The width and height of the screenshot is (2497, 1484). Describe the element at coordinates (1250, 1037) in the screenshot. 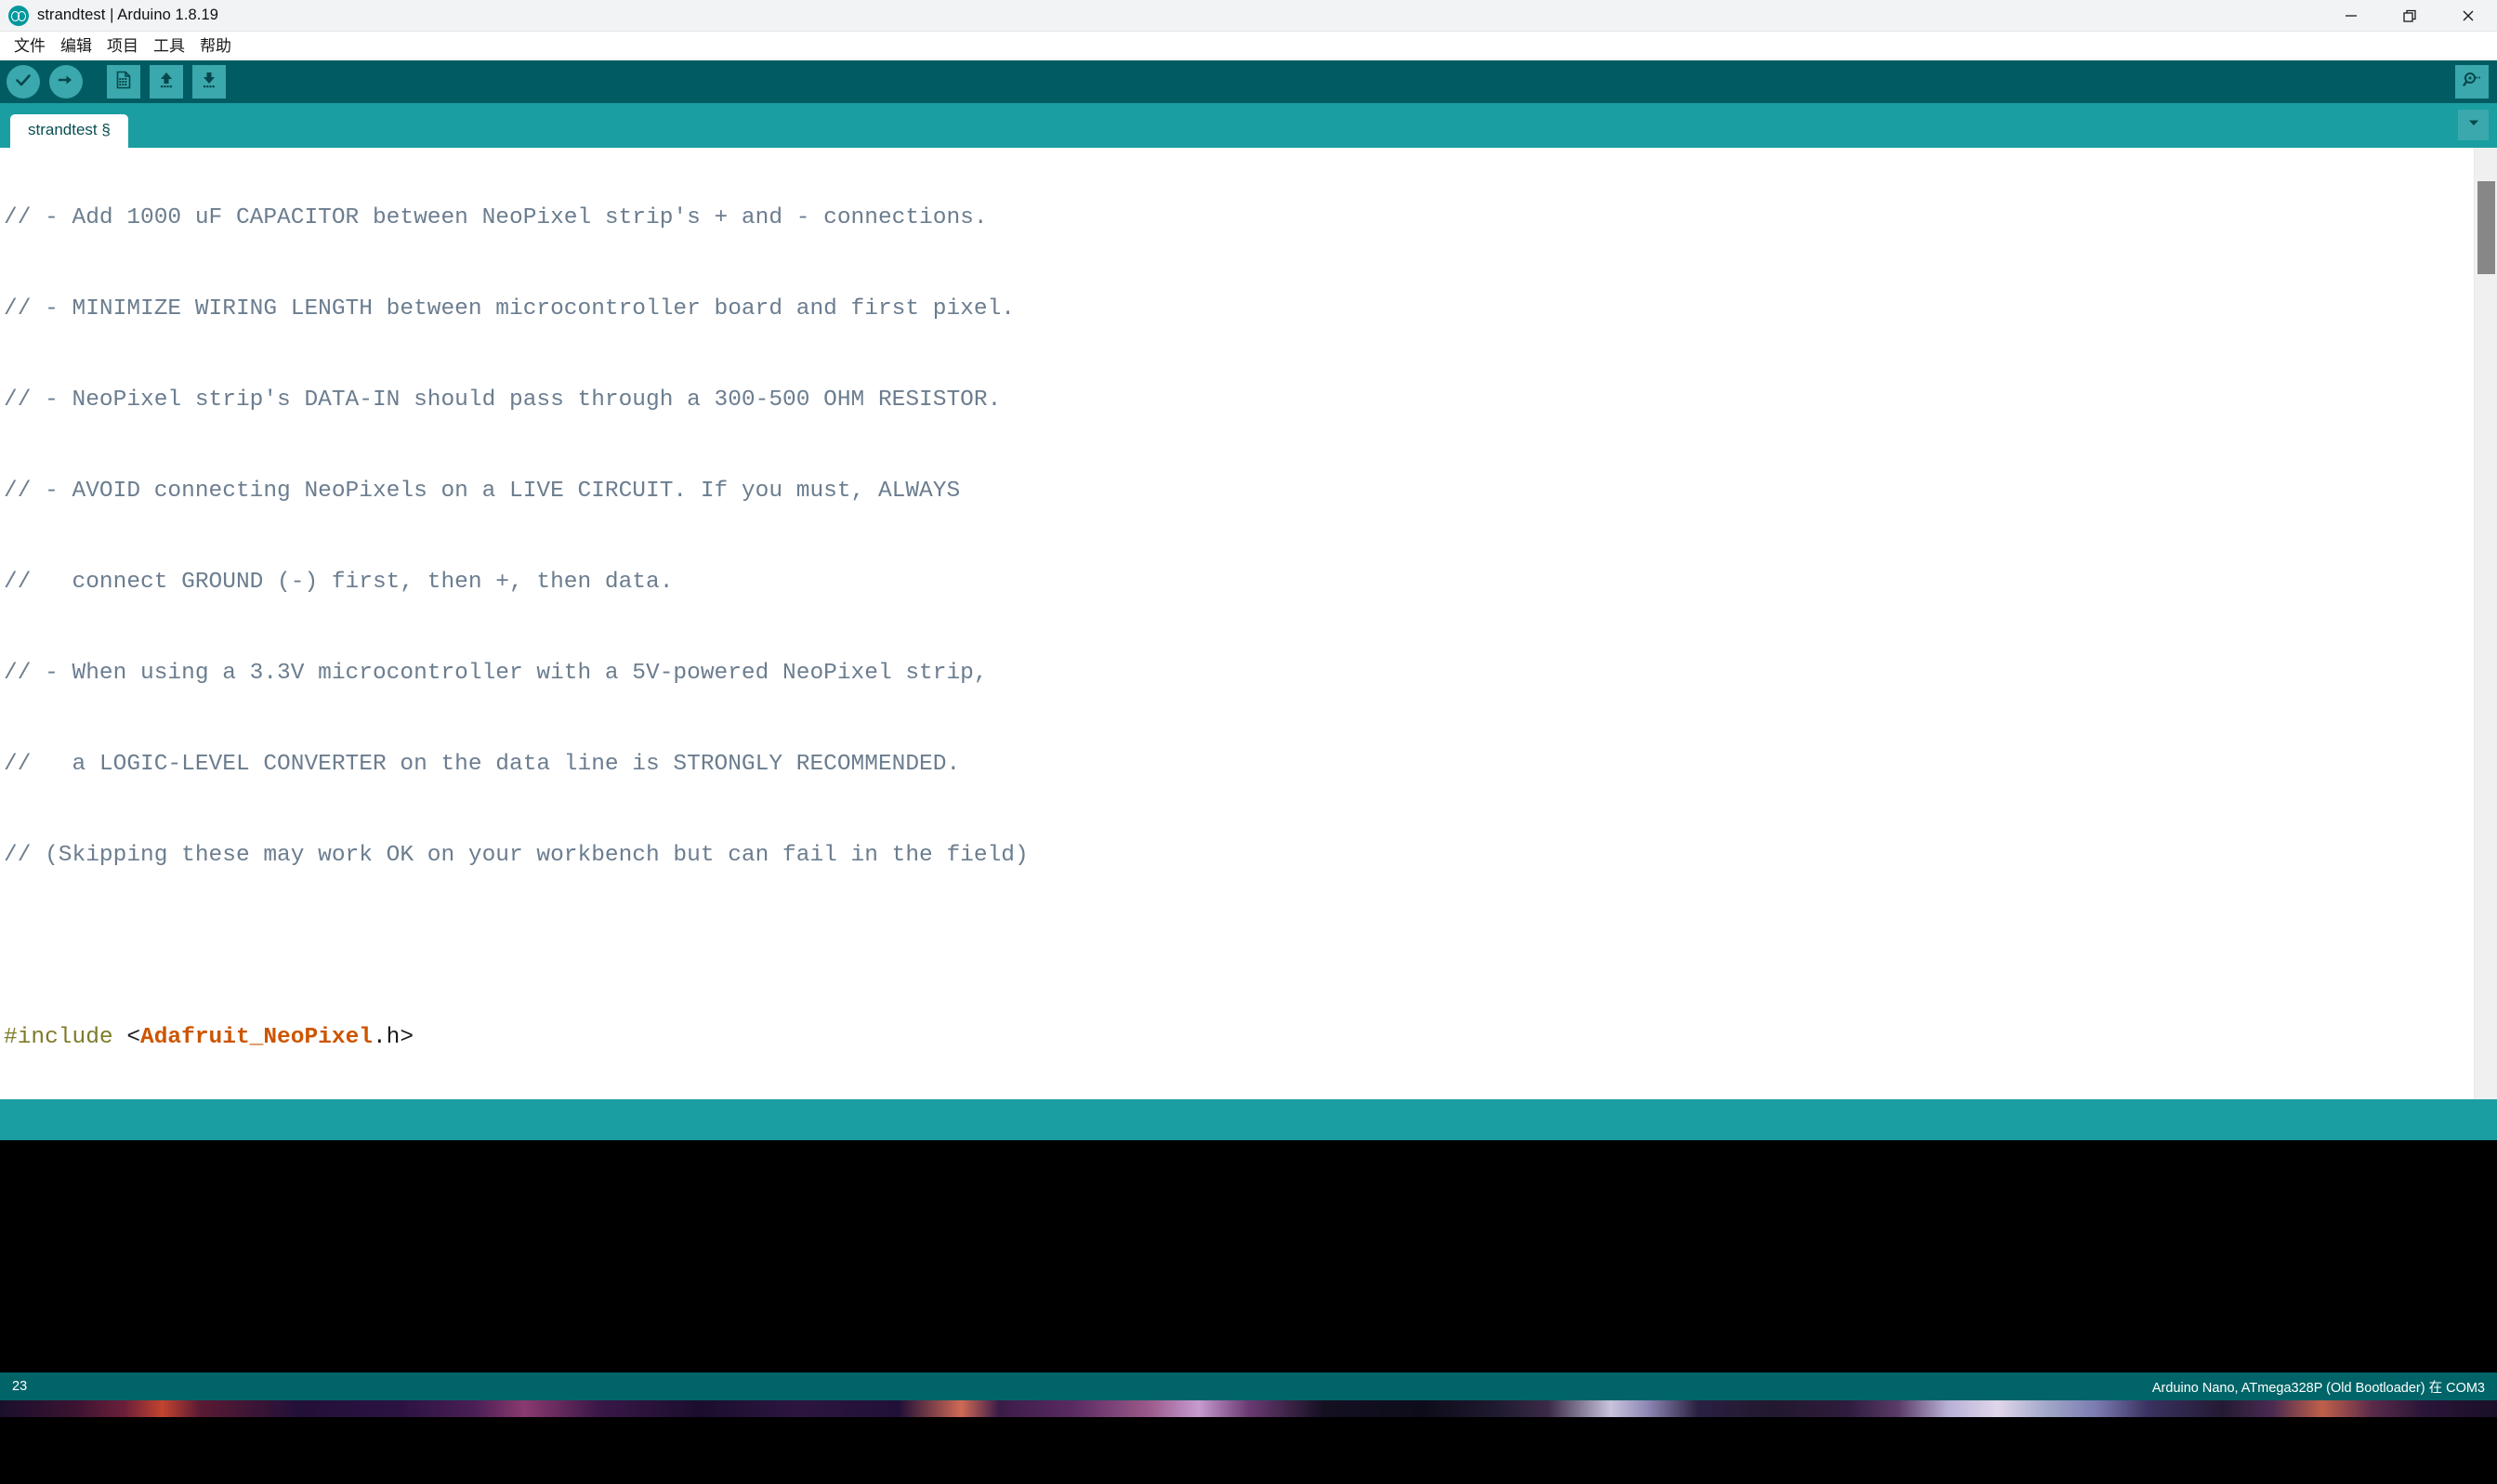

I see `code-line-include: #include <Adafruit_NeoPixel.h>` at that location.